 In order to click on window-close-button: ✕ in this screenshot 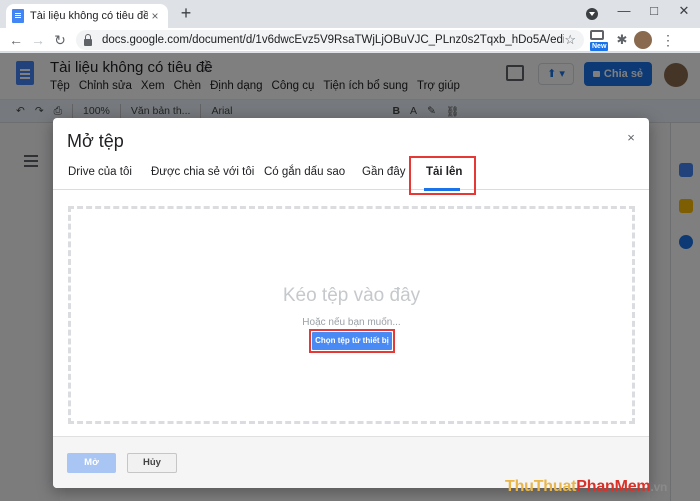, I will do `click(684, 12)`.